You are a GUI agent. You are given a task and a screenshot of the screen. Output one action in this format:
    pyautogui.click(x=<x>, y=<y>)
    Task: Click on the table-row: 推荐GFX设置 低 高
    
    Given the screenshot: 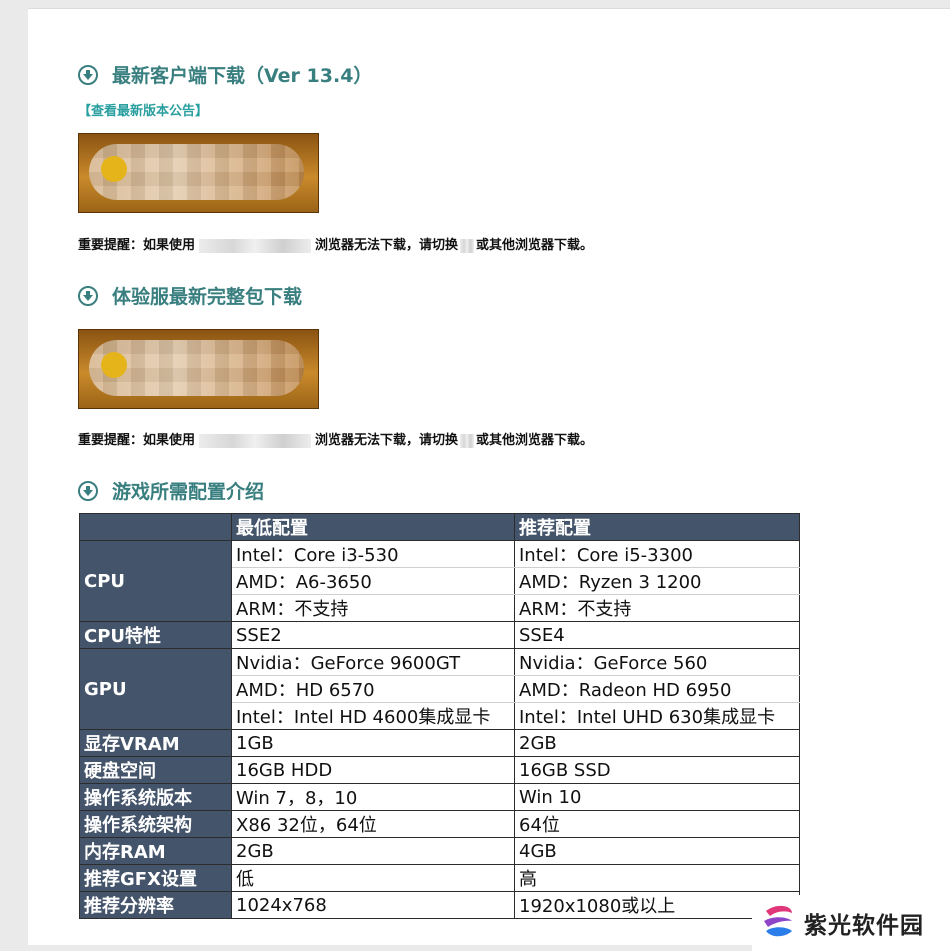 What is the action you would take?
    pyautogui.click(x=439, y=878)
    